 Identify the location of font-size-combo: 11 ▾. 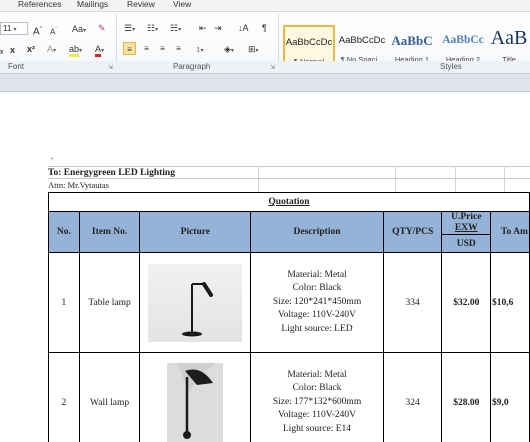
(14, 28).